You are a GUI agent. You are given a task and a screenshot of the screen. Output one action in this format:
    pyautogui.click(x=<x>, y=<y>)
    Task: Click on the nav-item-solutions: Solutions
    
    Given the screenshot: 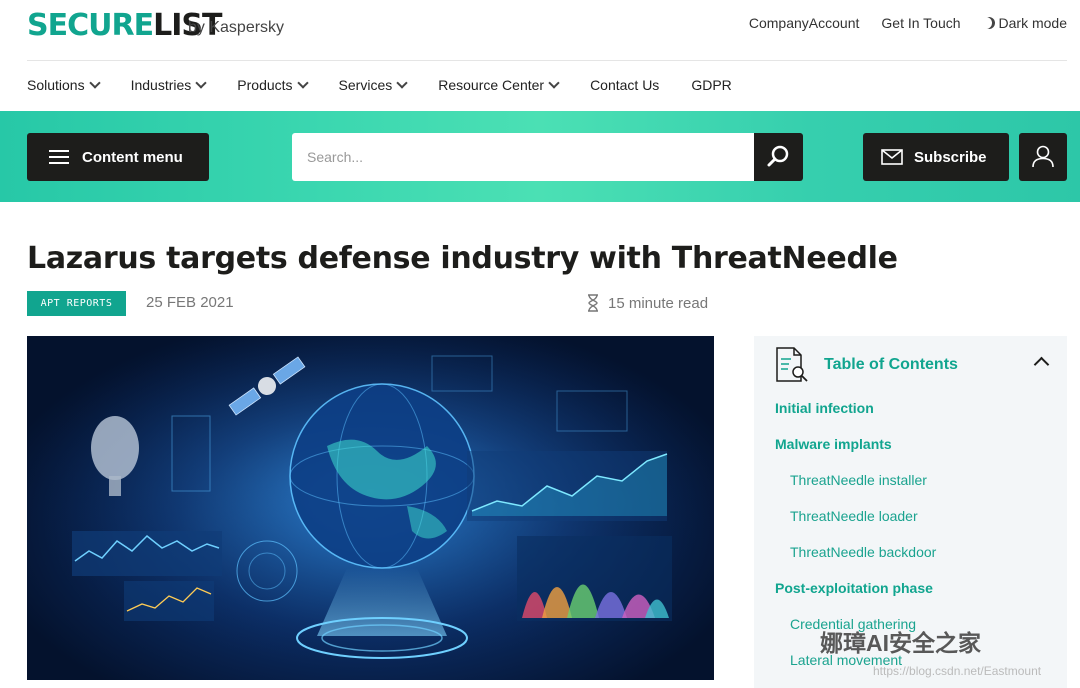 What is the action you would take?
    pyautogui.click(x=64, y=85)
    